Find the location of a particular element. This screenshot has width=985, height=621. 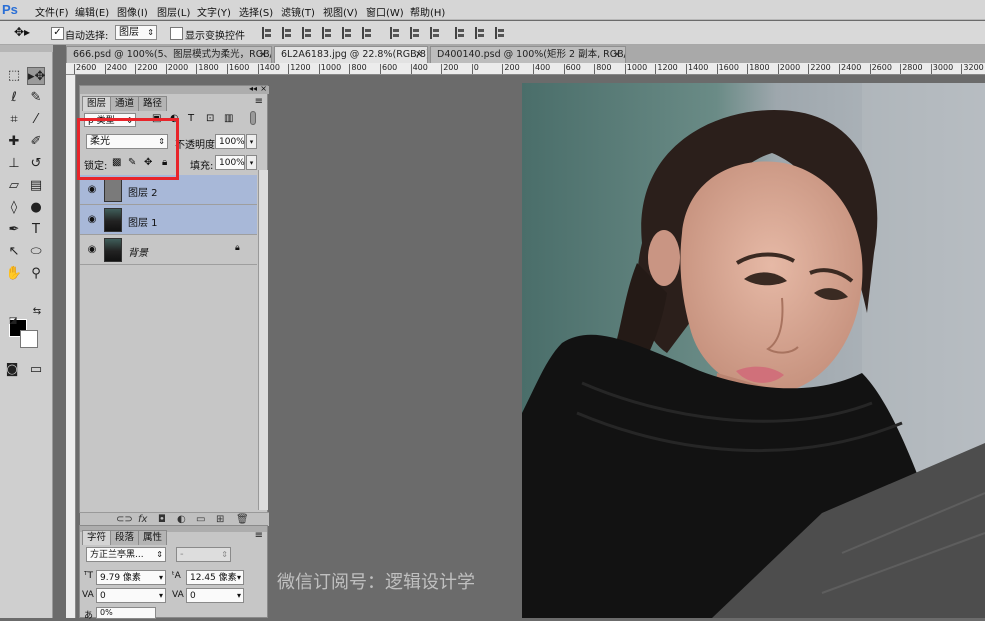

kerning-input: 0 ▾ is located at coordinates (131, 595).